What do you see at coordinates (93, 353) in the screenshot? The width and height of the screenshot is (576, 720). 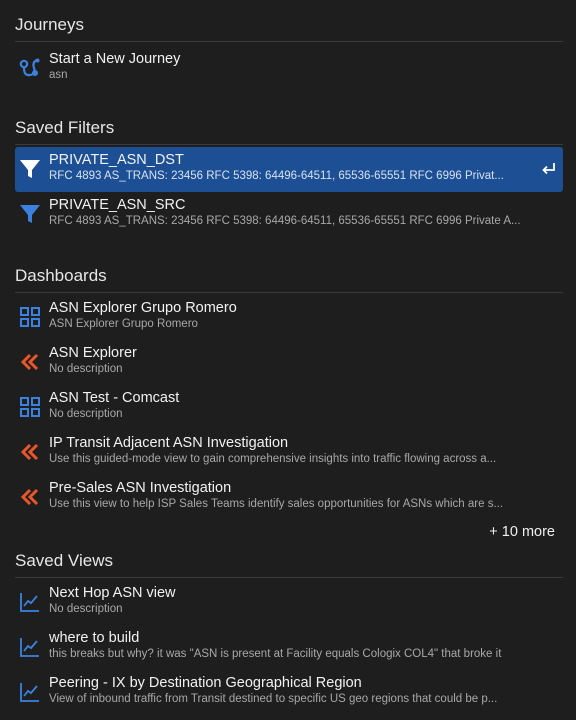 I see `item-title: ASN Explorer` at bounding box center [93, 353].